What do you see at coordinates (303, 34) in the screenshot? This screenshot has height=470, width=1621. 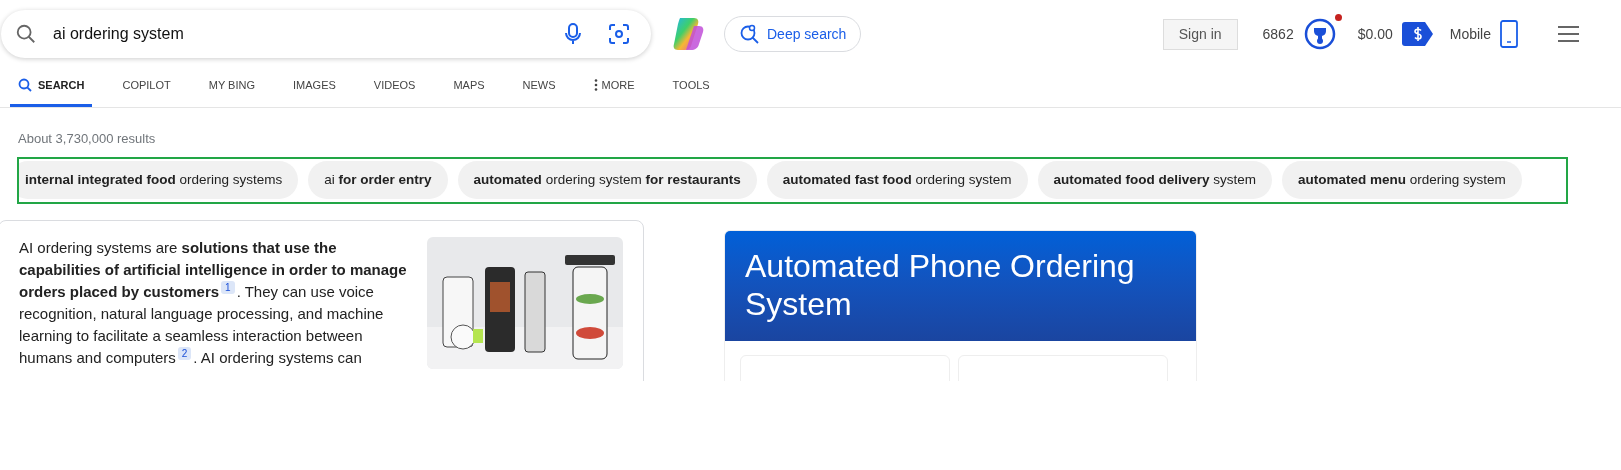 I see `search-input: ai ordering system` at bounding box center [303, 34].